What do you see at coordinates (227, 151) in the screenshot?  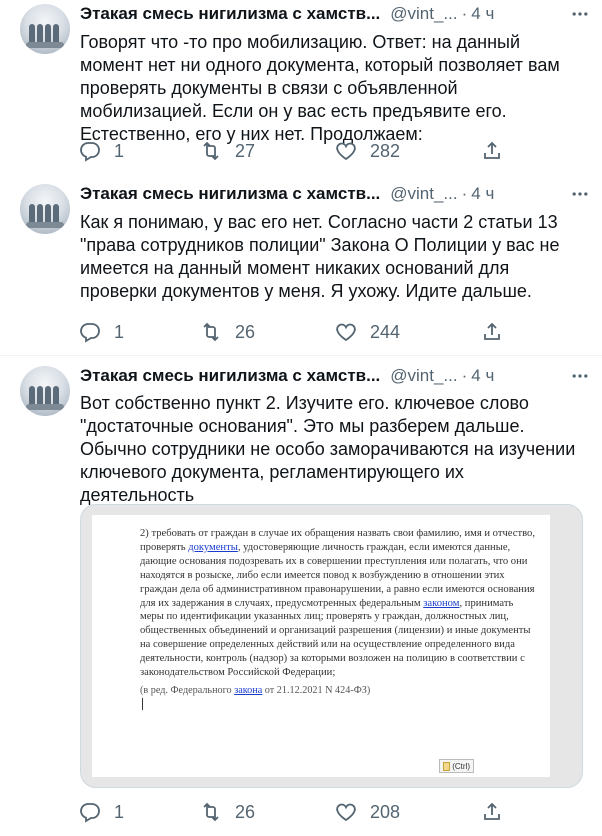 I see `retweet-button: 27` at bounding box center [227, 151].